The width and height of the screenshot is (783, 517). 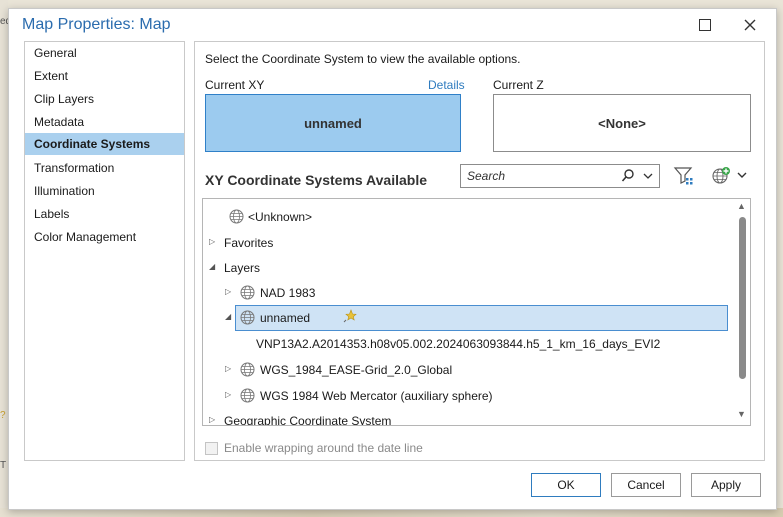 I want to click on tree-item-label: <Unknown>, so click(x=280, y=217).